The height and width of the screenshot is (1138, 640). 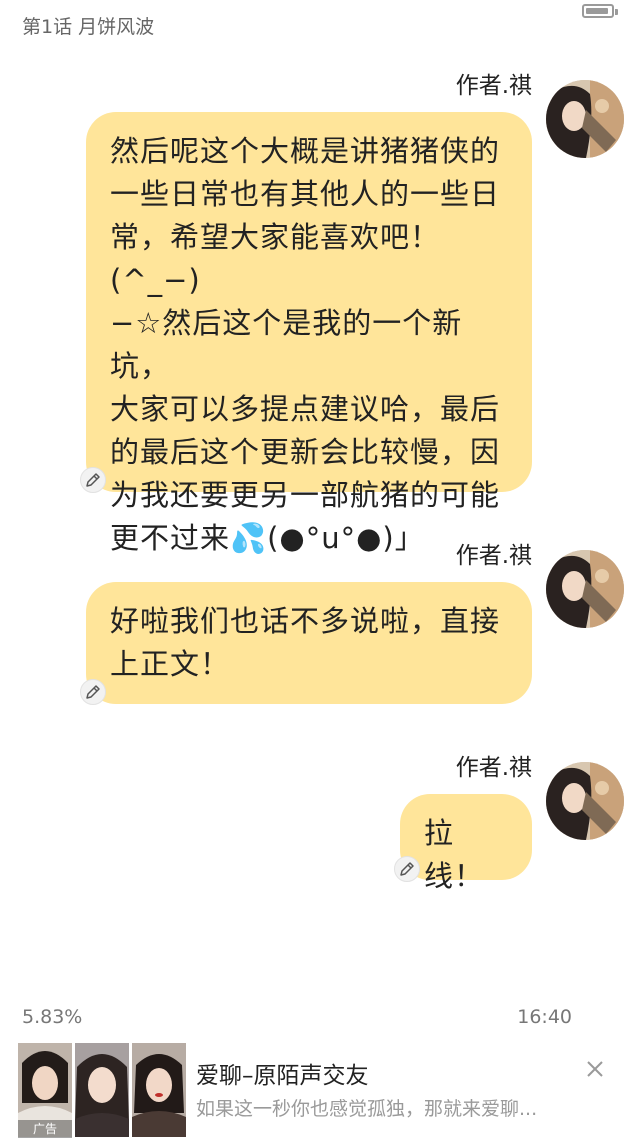 I want to click on message-line: −☆然后这个是我的一个新坑，, so click(x=286, y=344).